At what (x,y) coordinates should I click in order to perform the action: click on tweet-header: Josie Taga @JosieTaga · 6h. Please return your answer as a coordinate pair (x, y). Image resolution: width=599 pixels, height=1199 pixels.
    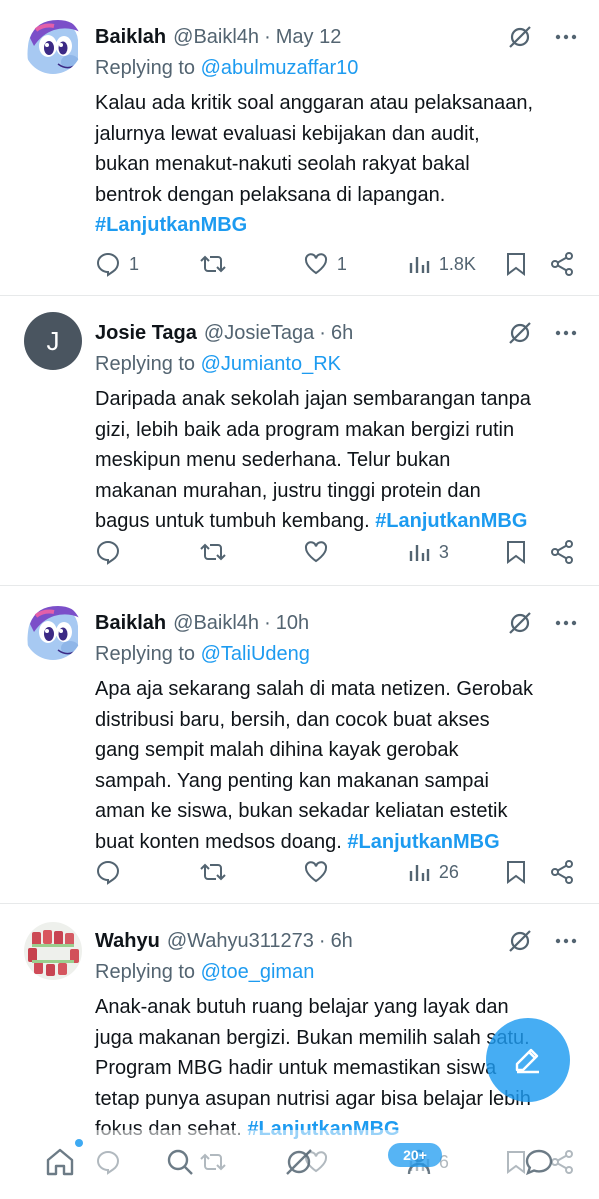
    Looking at the image, I should click on (337, 333).